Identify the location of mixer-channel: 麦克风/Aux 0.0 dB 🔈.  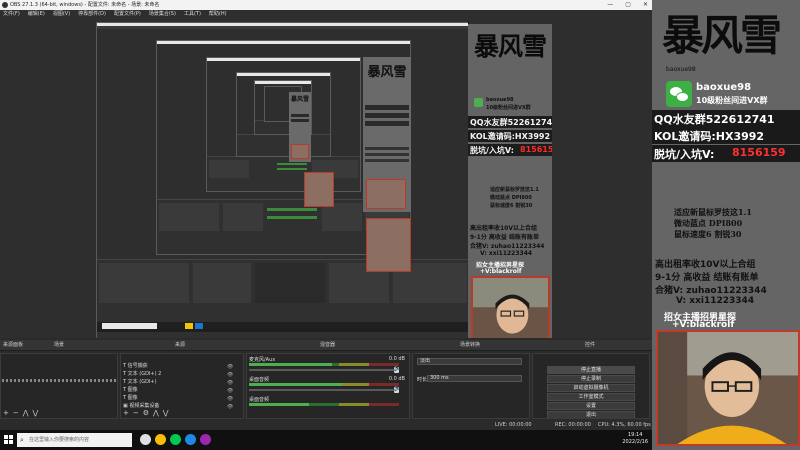
(328, 365).